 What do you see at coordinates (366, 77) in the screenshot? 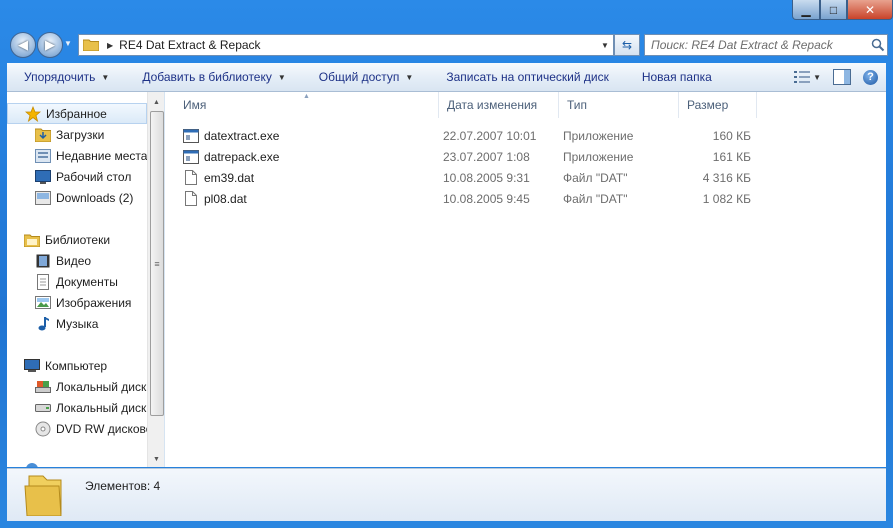
I see `share-button: Общий доступ ▼` at bounding box center [366, 77].